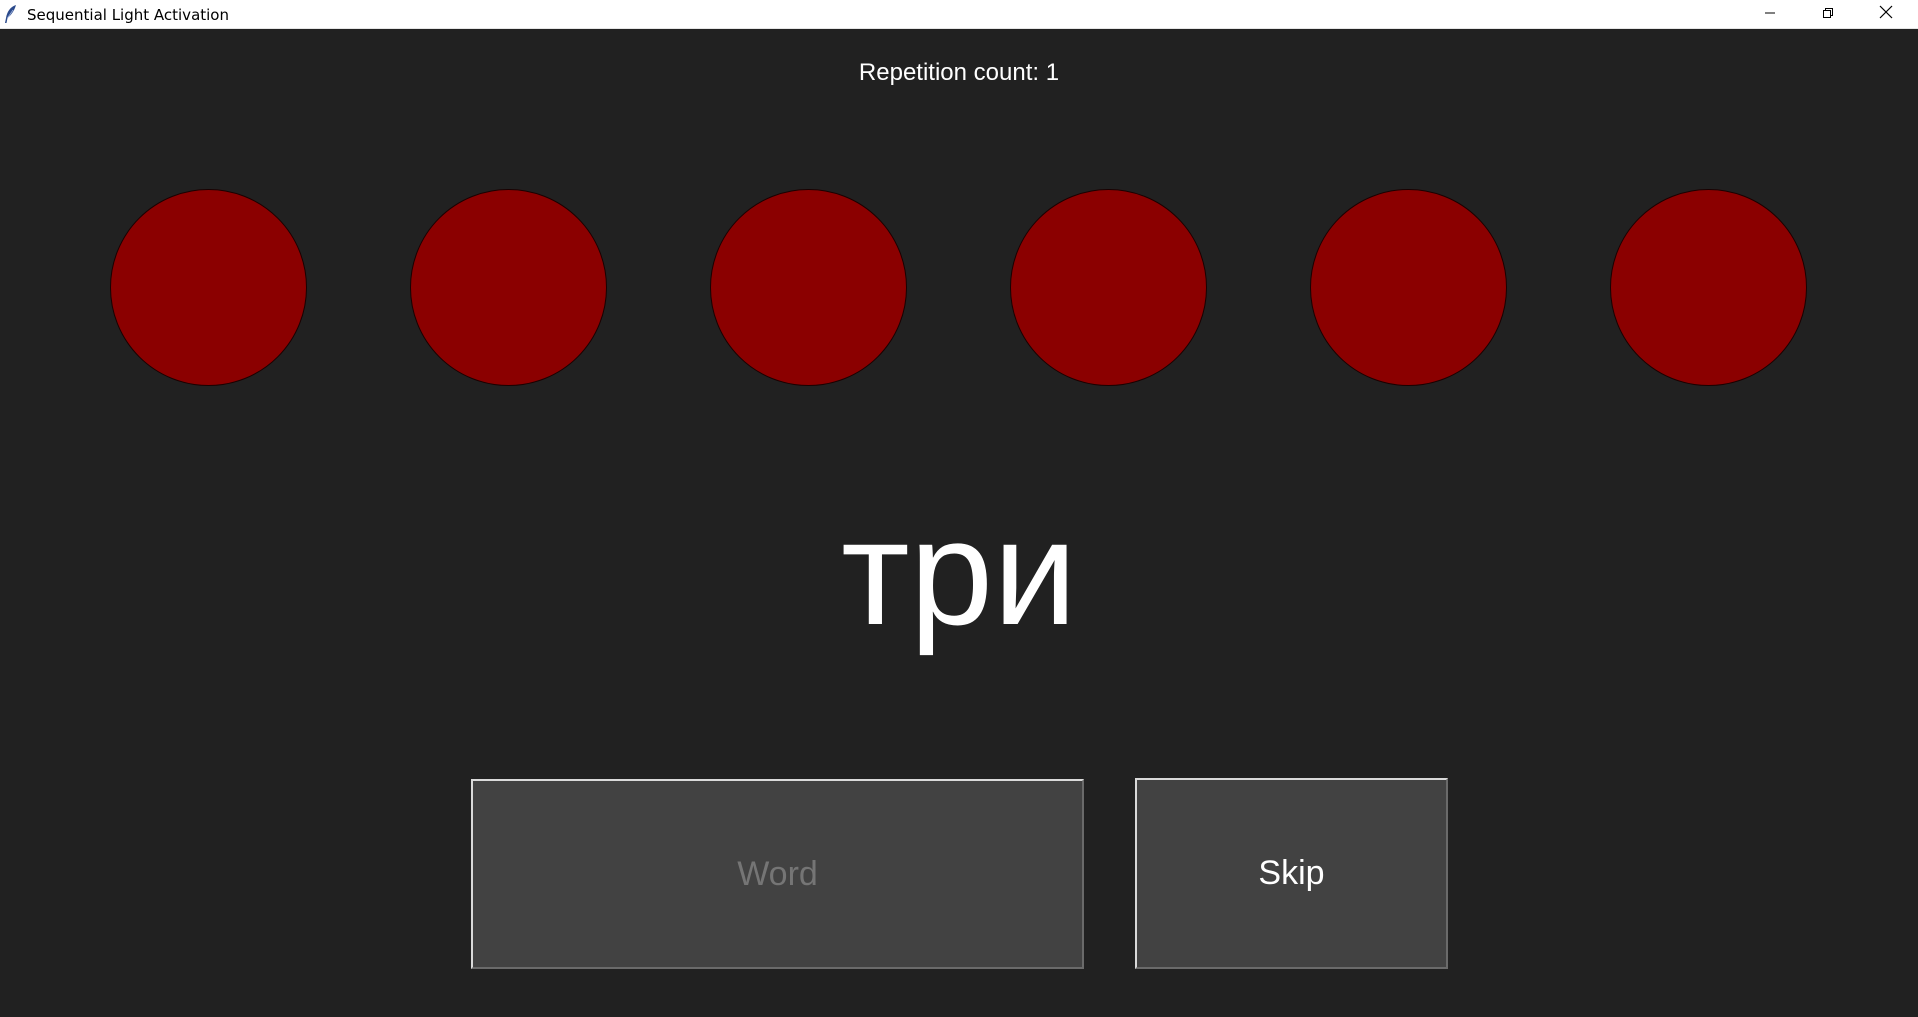  Describe the element at coordinates (959, 572) in the screenshot. I see `current-word: три` at that location.